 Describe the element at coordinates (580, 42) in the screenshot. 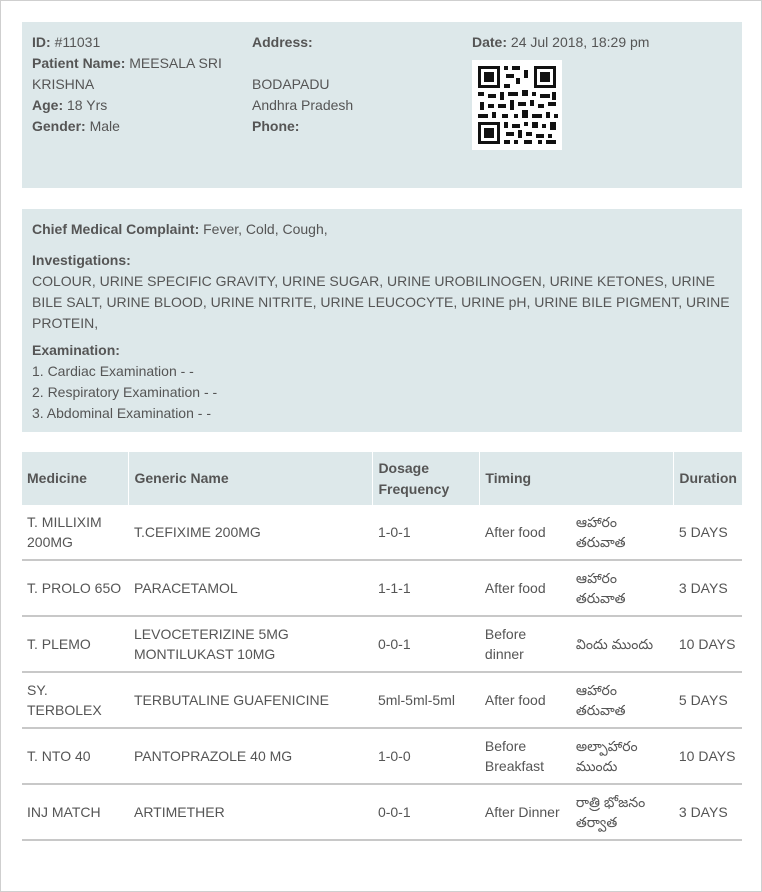

I see `date-value: 24 Jul 2018, 18:29 pm` at that location.